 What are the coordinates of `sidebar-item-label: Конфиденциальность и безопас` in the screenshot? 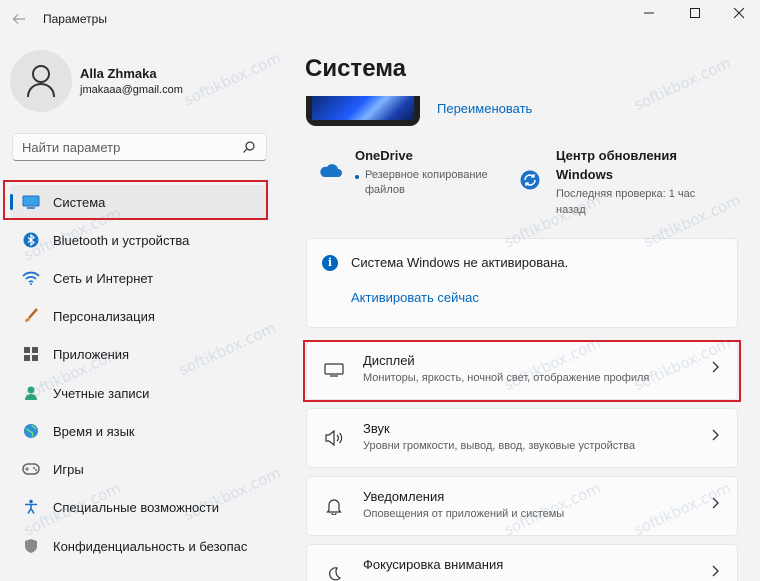 It's located at (150, 546).